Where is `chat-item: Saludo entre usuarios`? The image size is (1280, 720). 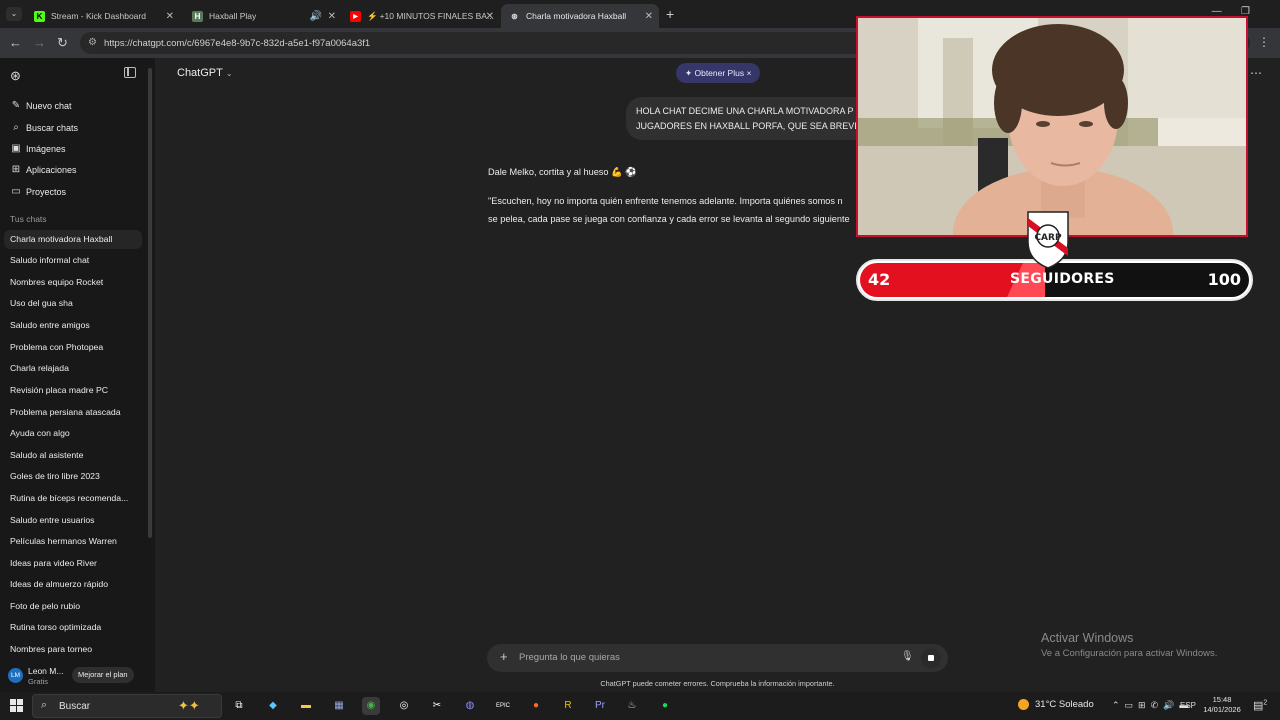 chat-item: Saludo entre usuarios is located at coordinates (73, 520).